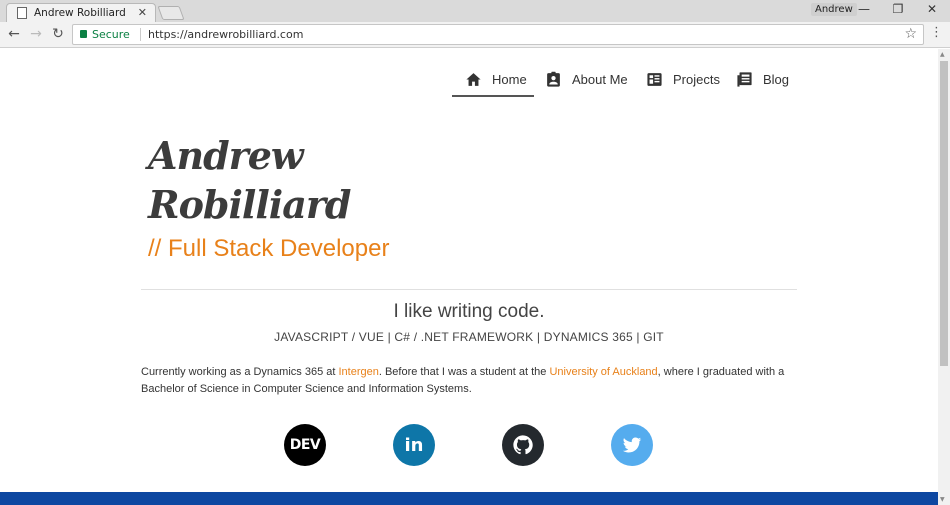 Image resolution: width=950 pixels, height=505 pixels. Describe the element at coordinates (498, 34) in the screenshot. I see `address-bar: Secure https://andrewrobilliard.com ☆` at that location.